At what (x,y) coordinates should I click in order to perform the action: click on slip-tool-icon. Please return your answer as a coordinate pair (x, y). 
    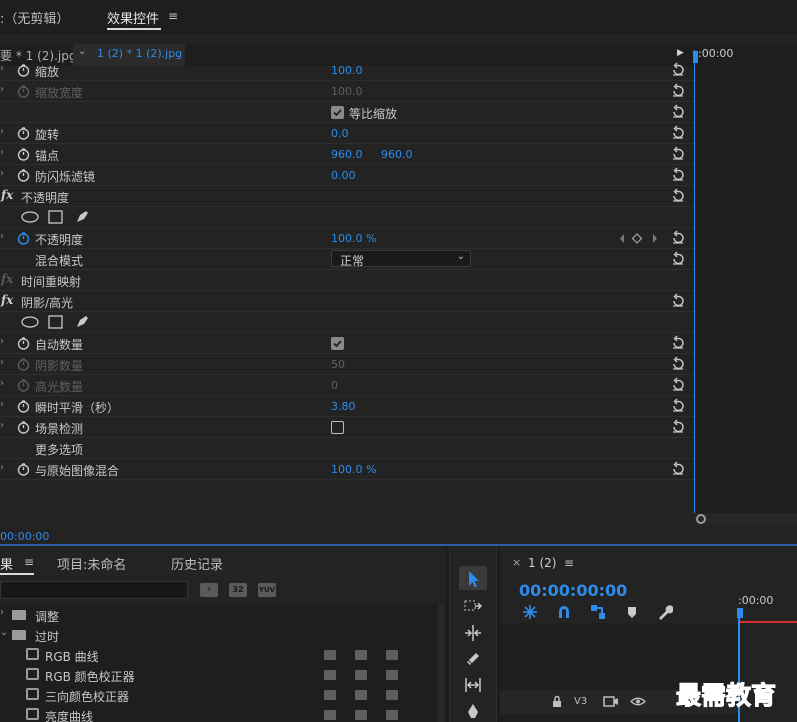
    Looking at the image, I should click on (473, 685).